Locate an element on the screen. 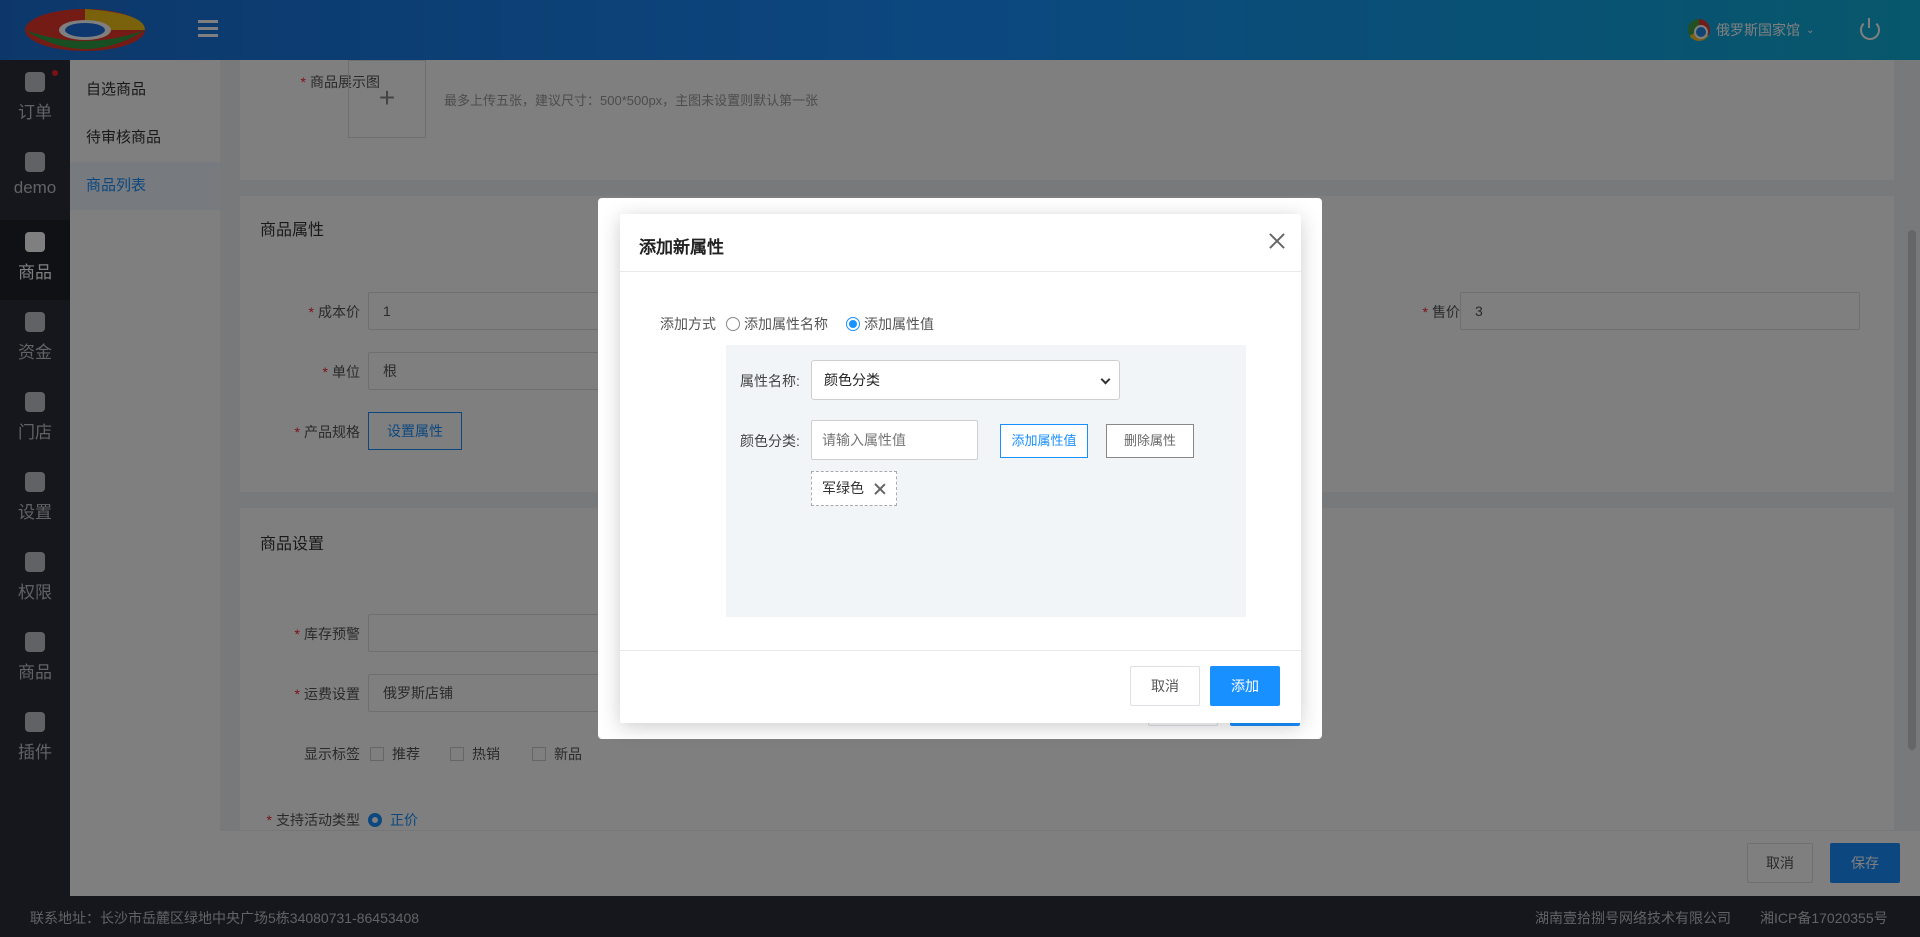 This screenshot has width=1920, height=937. attribute-name-select: 颜色分类 is located at coordinates (965, 380).